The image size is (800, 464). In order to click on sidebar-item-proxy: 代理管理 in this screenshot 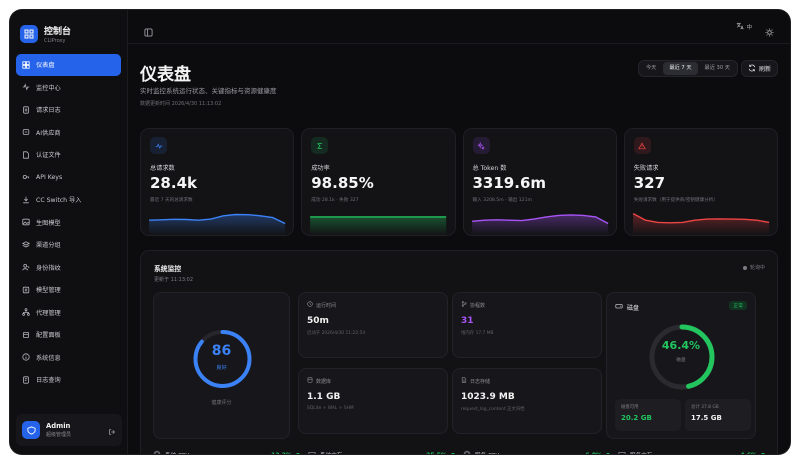, I will do `click(68, 313)`.